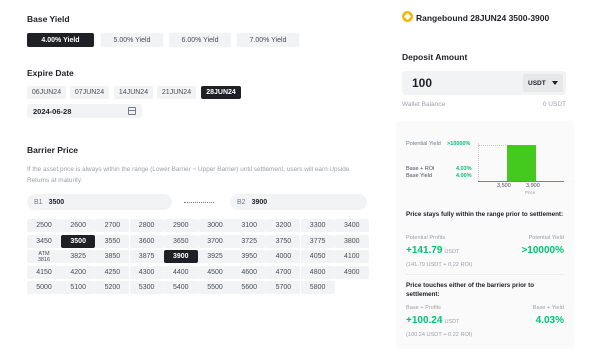 This screenshot has height=353, width=600. Describe the element at coordinates (180, 225) in the screenshot. I see `price-cell-2900: 2900` at that location.